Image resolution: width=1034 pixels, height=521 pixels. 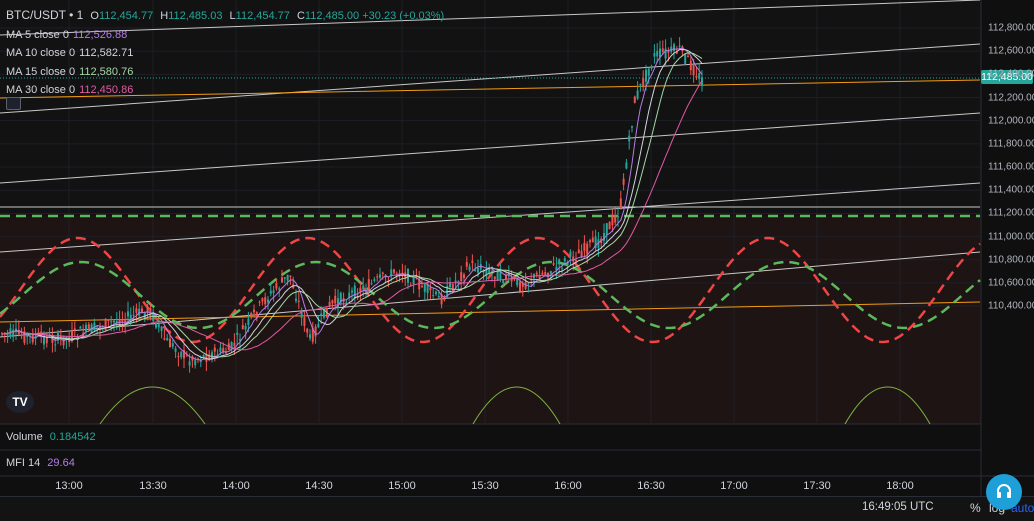 I want to click on time-tick-label: 14:00, so click(x=236, y=486).